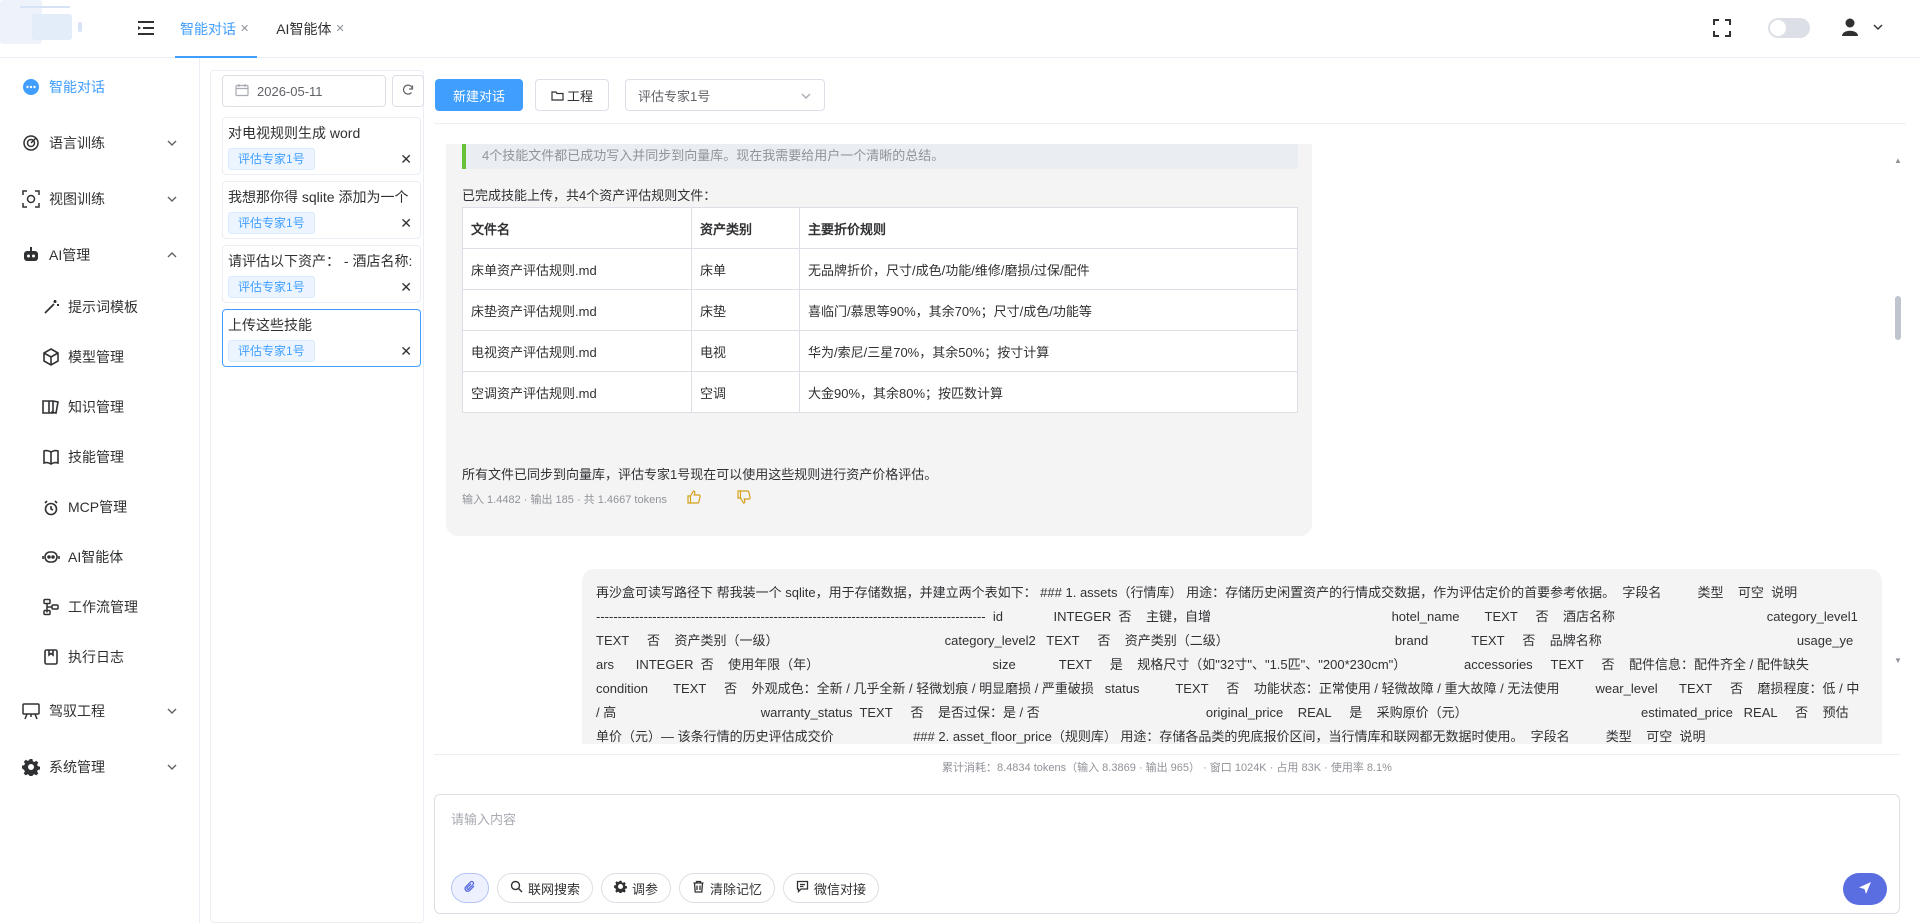  Describe the element at coordinates (479, 95) in the screenshot. I see `new-chat-button: 新建对话` at that location.